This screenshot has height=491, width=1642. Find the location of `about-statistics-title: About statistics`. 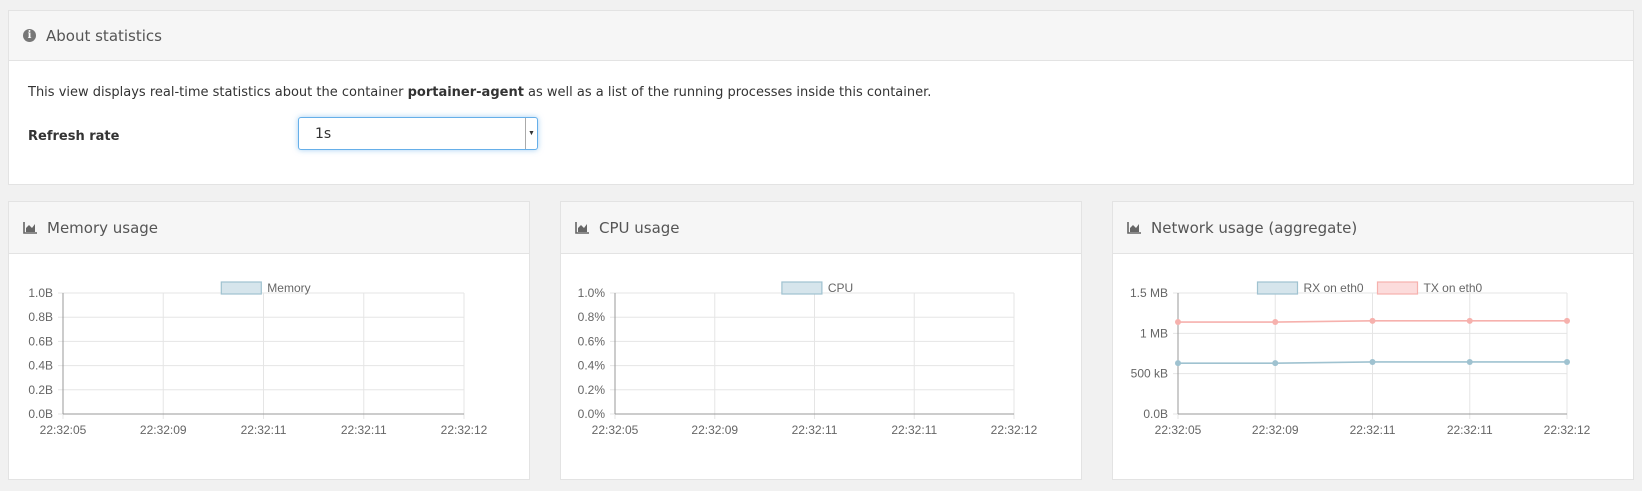

about-statistics-title: About statistics is located at coordinates (104, 35).